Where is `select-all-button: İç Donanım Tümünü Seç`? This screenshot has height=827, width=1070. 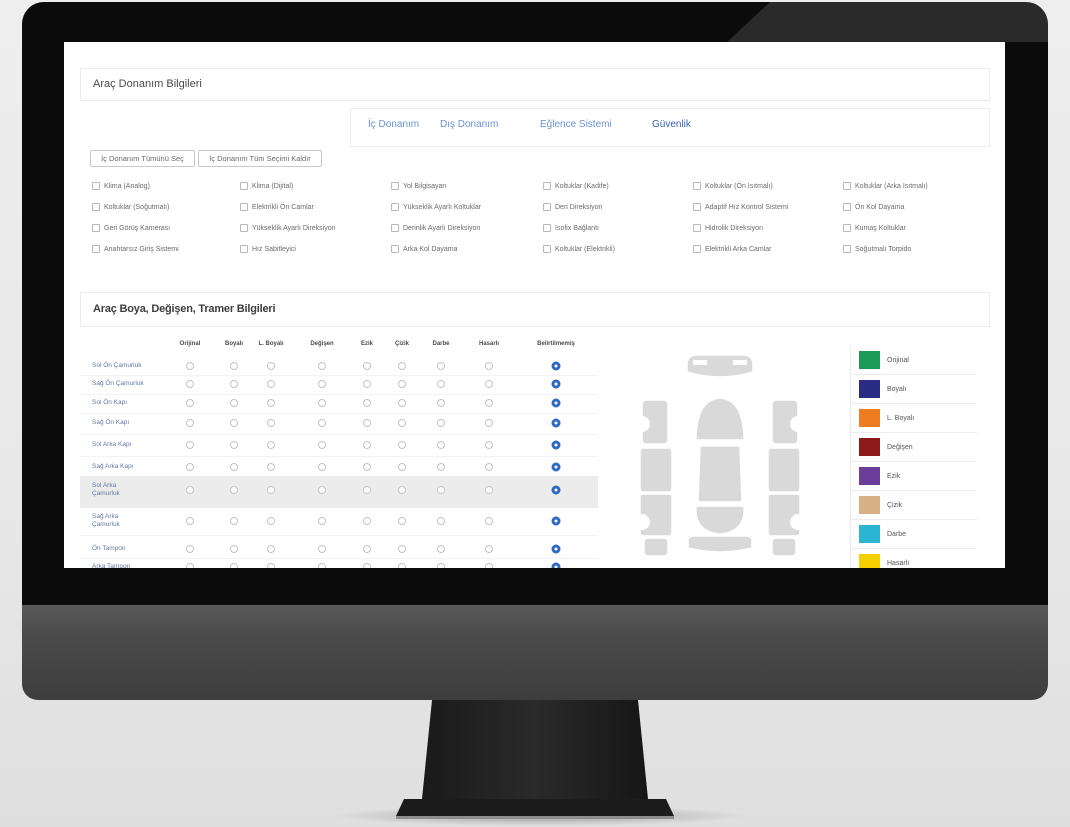 select-all-button: İç Donanım Tümünü Seç is located at coordinates (142, 158).